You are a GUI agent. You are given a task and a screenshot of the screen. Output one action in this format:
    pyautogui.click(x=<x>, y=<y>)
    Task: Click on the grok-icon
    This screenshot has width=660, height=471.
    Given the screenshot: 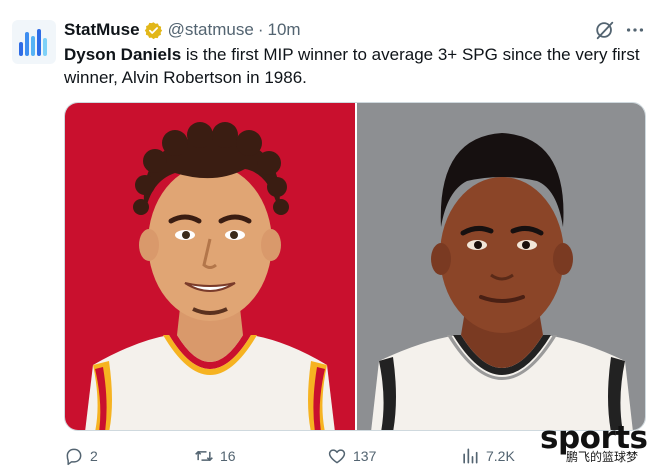 What is the action you would take?
    pyautogui.click(x=605, y=30)
    